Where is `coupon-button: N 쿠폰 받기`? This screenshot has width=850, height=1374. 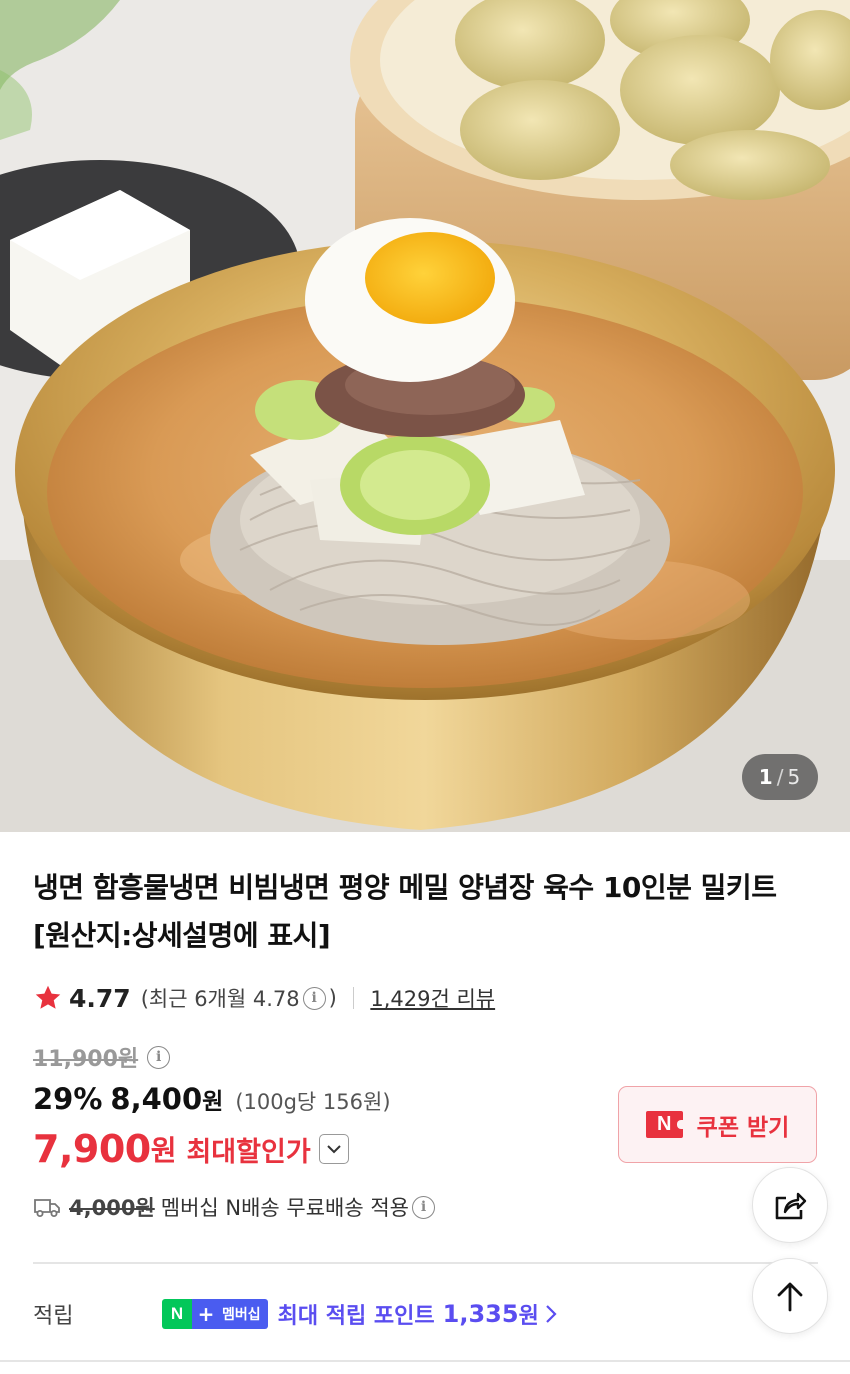 coupon-button: N 쿠폰 받기 is located at coordinates (717, 1124).